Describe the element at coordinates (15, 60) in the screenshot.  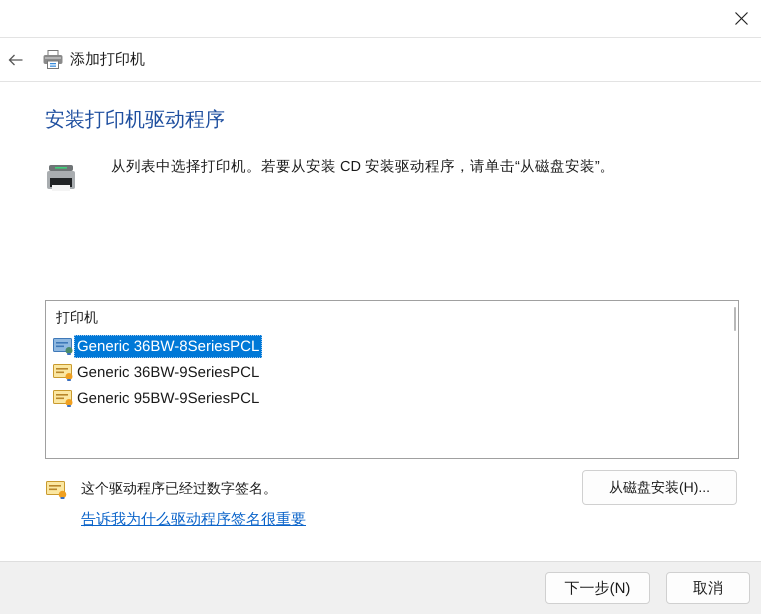
I see `back-arrow-icon` at that location.